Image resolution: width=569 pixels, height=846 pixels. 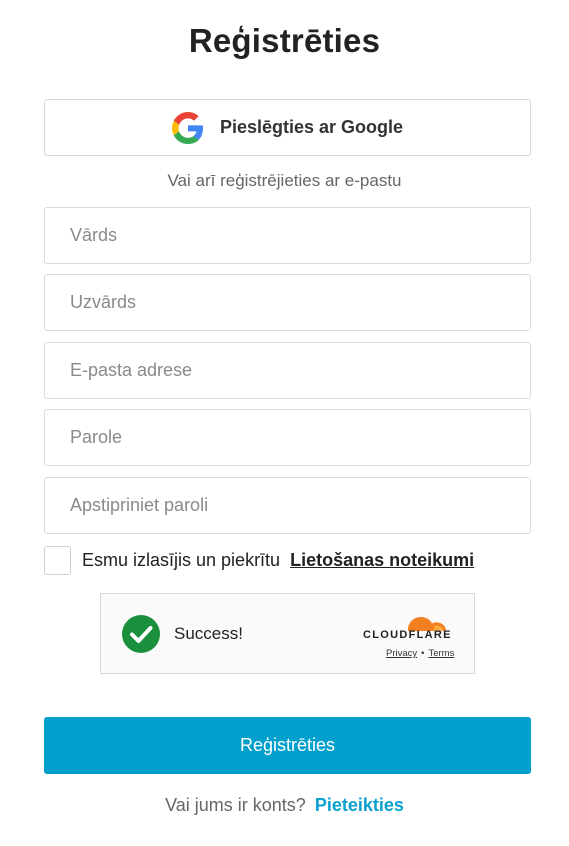 What do you see at coordinates (287, 235) in the screenshot?
I see `first-name-input` at bounding box center [287, 235].